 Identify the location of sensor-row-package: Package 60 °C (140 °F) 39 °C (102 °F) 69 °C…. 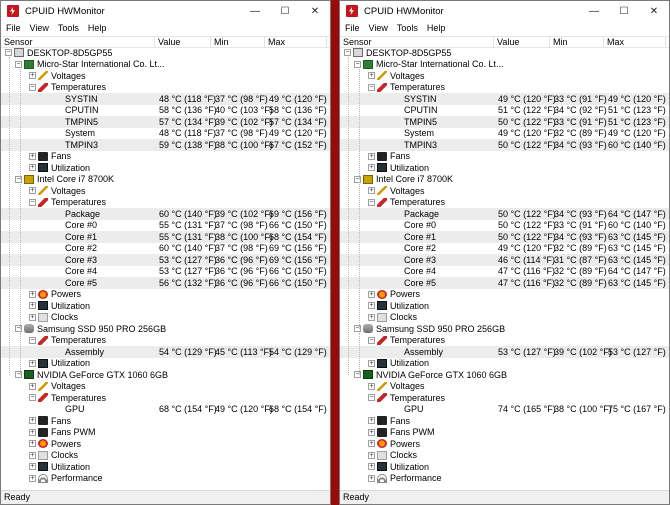
(165, 214).